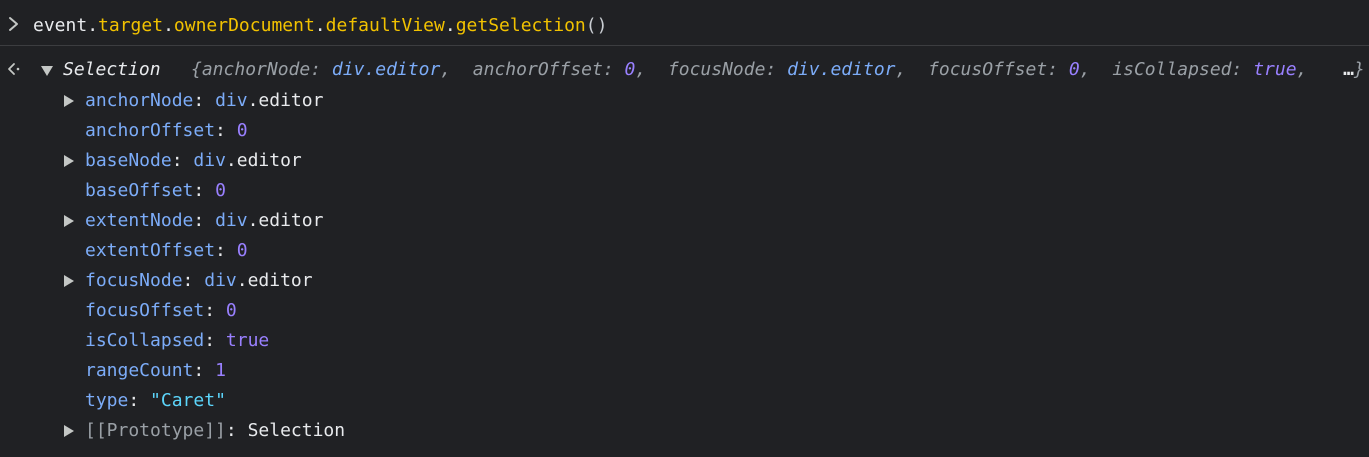 The height and width of the screenshot is (457, 1369). What do you see at coordinates (256, 69) in the screenshot?
I see `summary-key: anchorNode` at bounding box center [256, 69].